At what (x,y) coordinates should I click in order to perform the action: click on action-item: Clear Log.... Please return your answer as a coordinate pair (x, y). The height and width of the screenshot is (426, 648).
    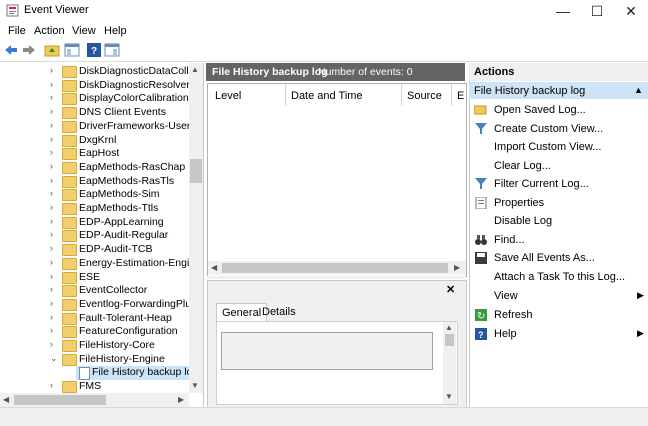
    Looking at the image, I should click on (558, 166).